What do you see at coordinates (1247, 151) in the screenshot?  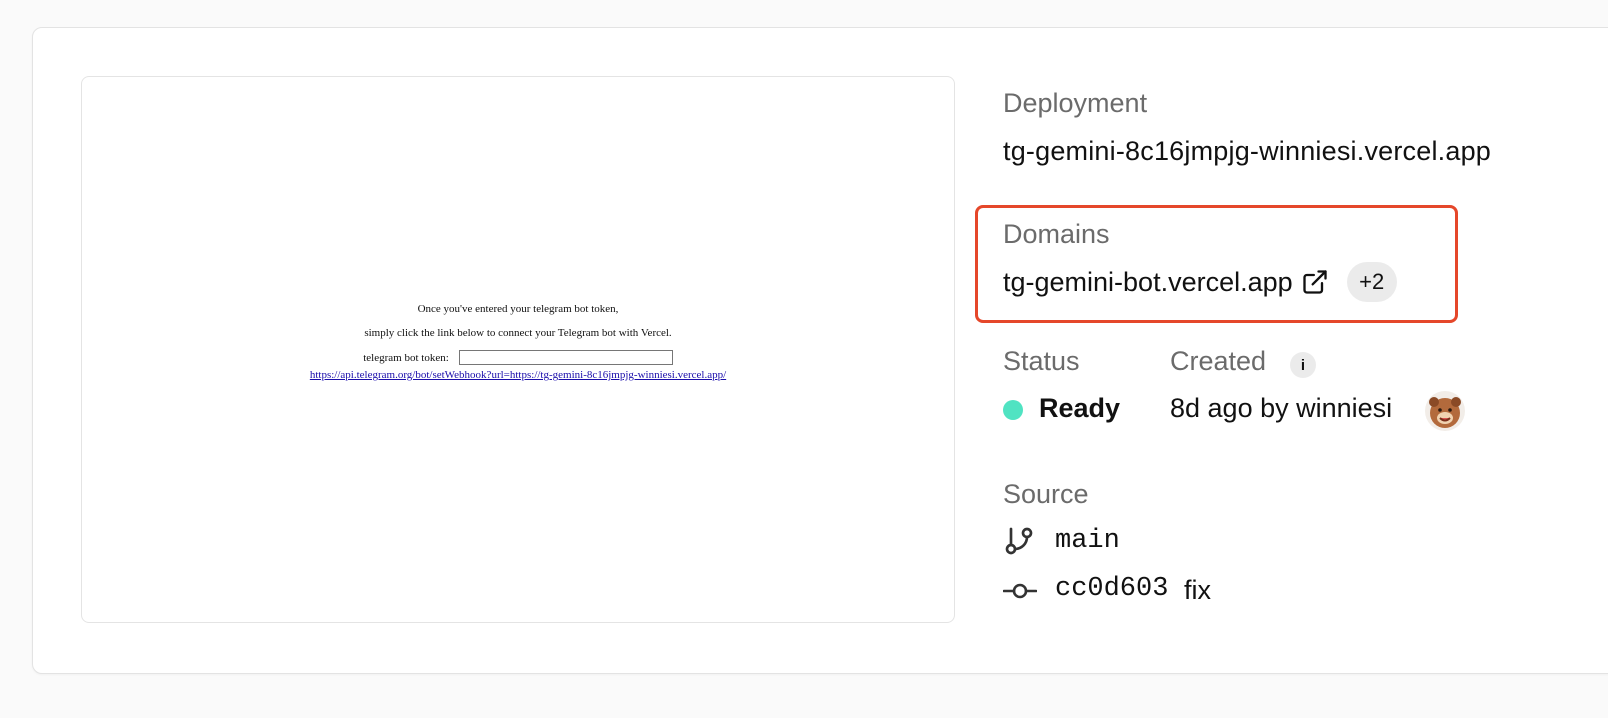 I see `deployment-url: tg-gemini-8c16jmpjg-winniesi.vercel.app` at bounding box center [1247, 151].